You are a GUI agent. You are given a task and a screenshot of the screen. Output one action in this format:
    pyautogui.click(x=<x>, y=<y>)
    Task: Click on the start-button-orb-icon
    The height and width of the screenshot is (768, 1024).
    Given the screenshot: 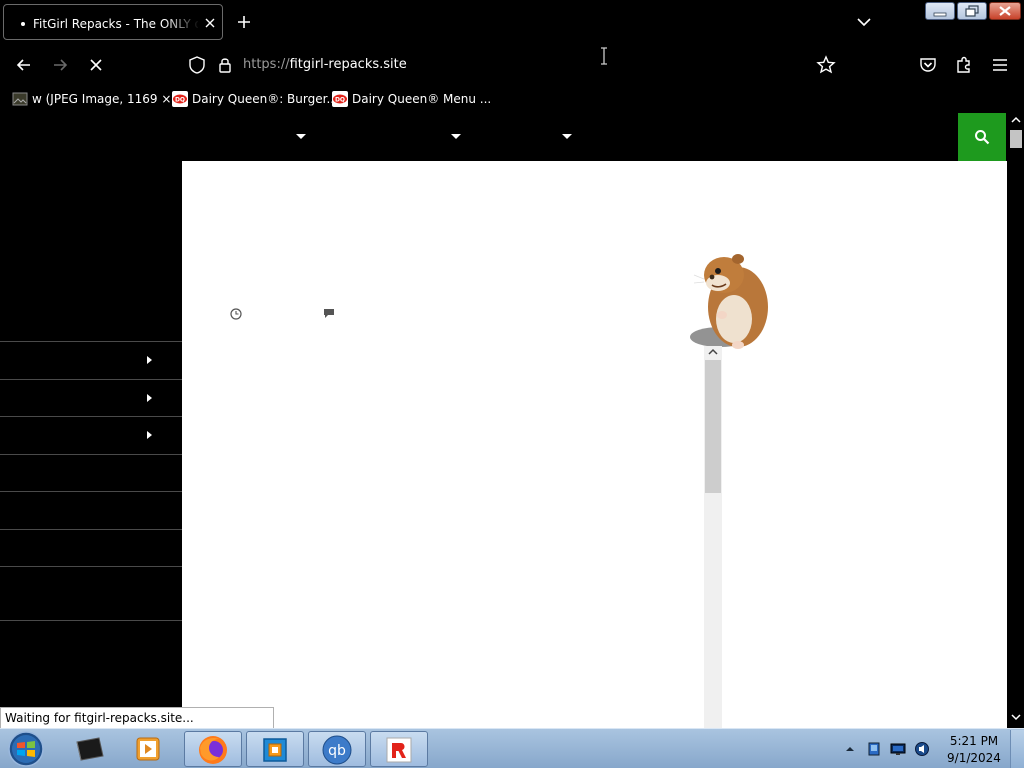 What is the action you would take?
    pyautogui.click(x=26, y=749)
    